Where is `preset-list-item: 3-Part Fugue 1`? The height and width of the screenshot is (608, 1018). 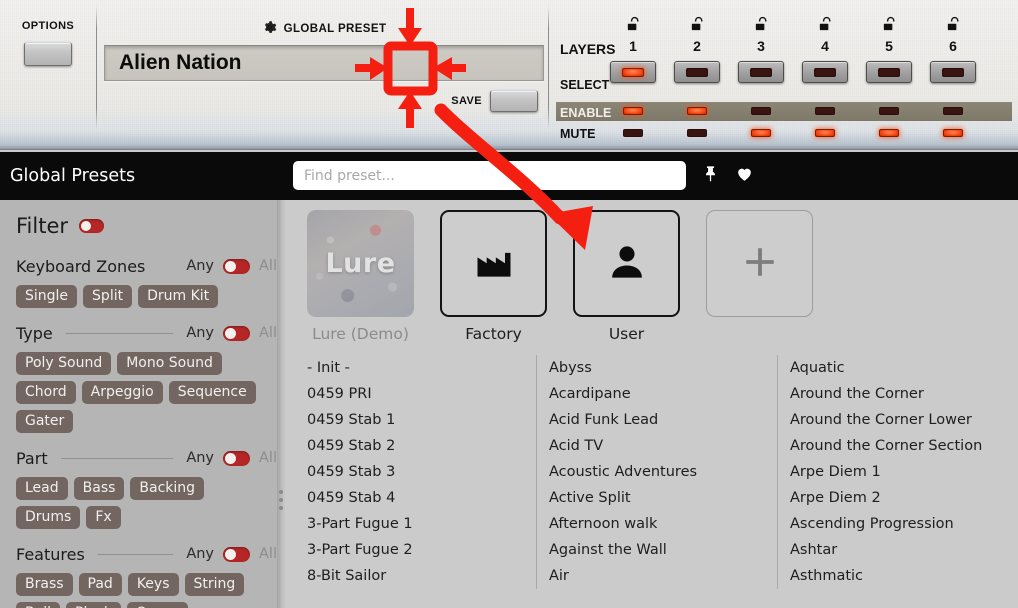
preset-list-item: 3-Part Fugue 1 is located at coordinates (421, 524).